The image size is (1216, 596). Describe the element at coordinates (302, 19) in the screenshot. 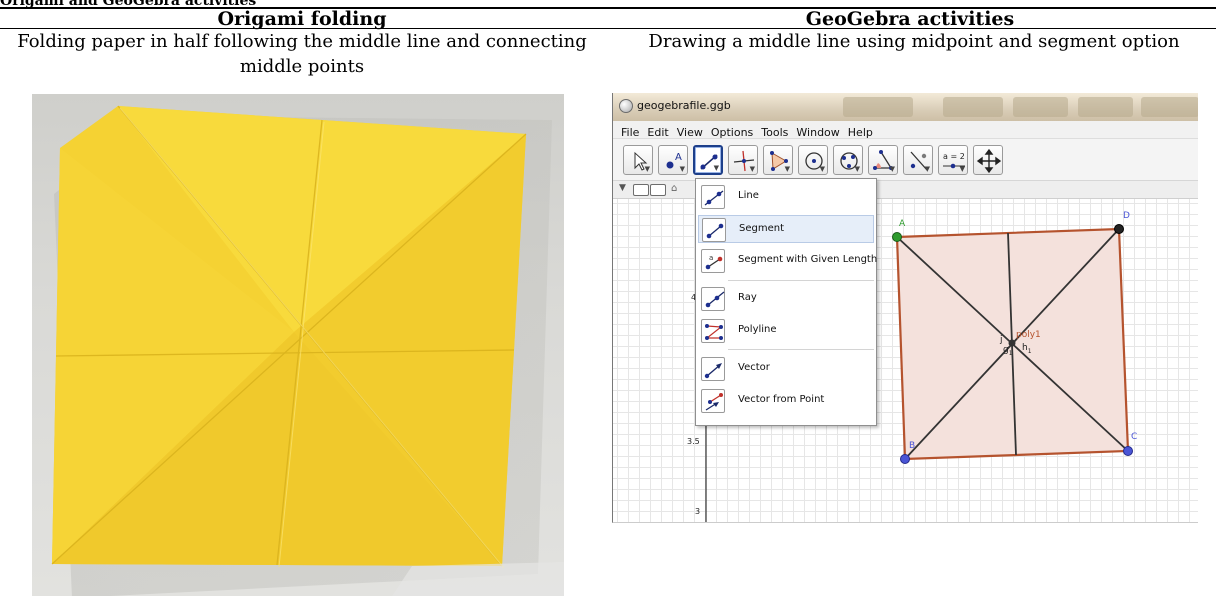

I see `column-heading-origami: Origami folding` at that location.